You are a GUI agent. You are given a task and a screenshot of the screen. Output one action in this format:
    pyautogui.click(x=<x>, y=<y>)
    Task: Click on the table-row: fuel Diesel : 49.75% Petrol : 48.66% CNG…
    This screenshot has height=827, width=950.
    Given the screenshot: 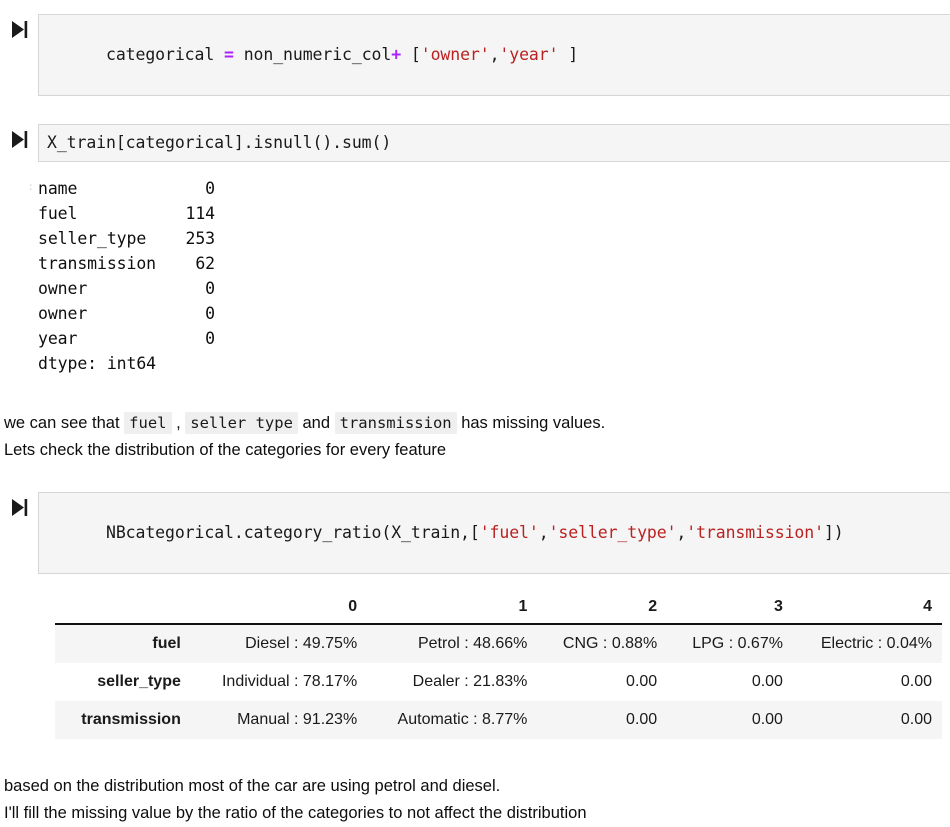 What is the action you would take?
    pyautogui.click(x=498, y=643)
    